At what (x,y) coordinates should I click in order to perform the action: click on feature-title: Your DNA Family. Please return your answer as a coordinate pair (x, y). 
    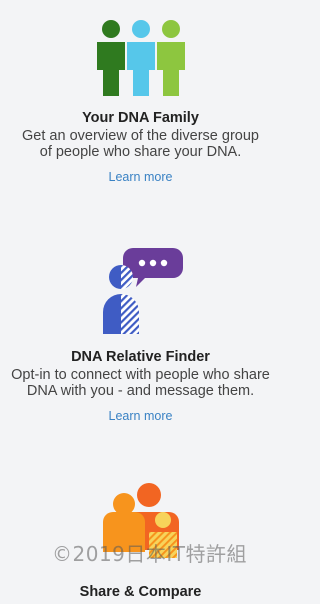
    Looking at the image, I should click on (140, 118).